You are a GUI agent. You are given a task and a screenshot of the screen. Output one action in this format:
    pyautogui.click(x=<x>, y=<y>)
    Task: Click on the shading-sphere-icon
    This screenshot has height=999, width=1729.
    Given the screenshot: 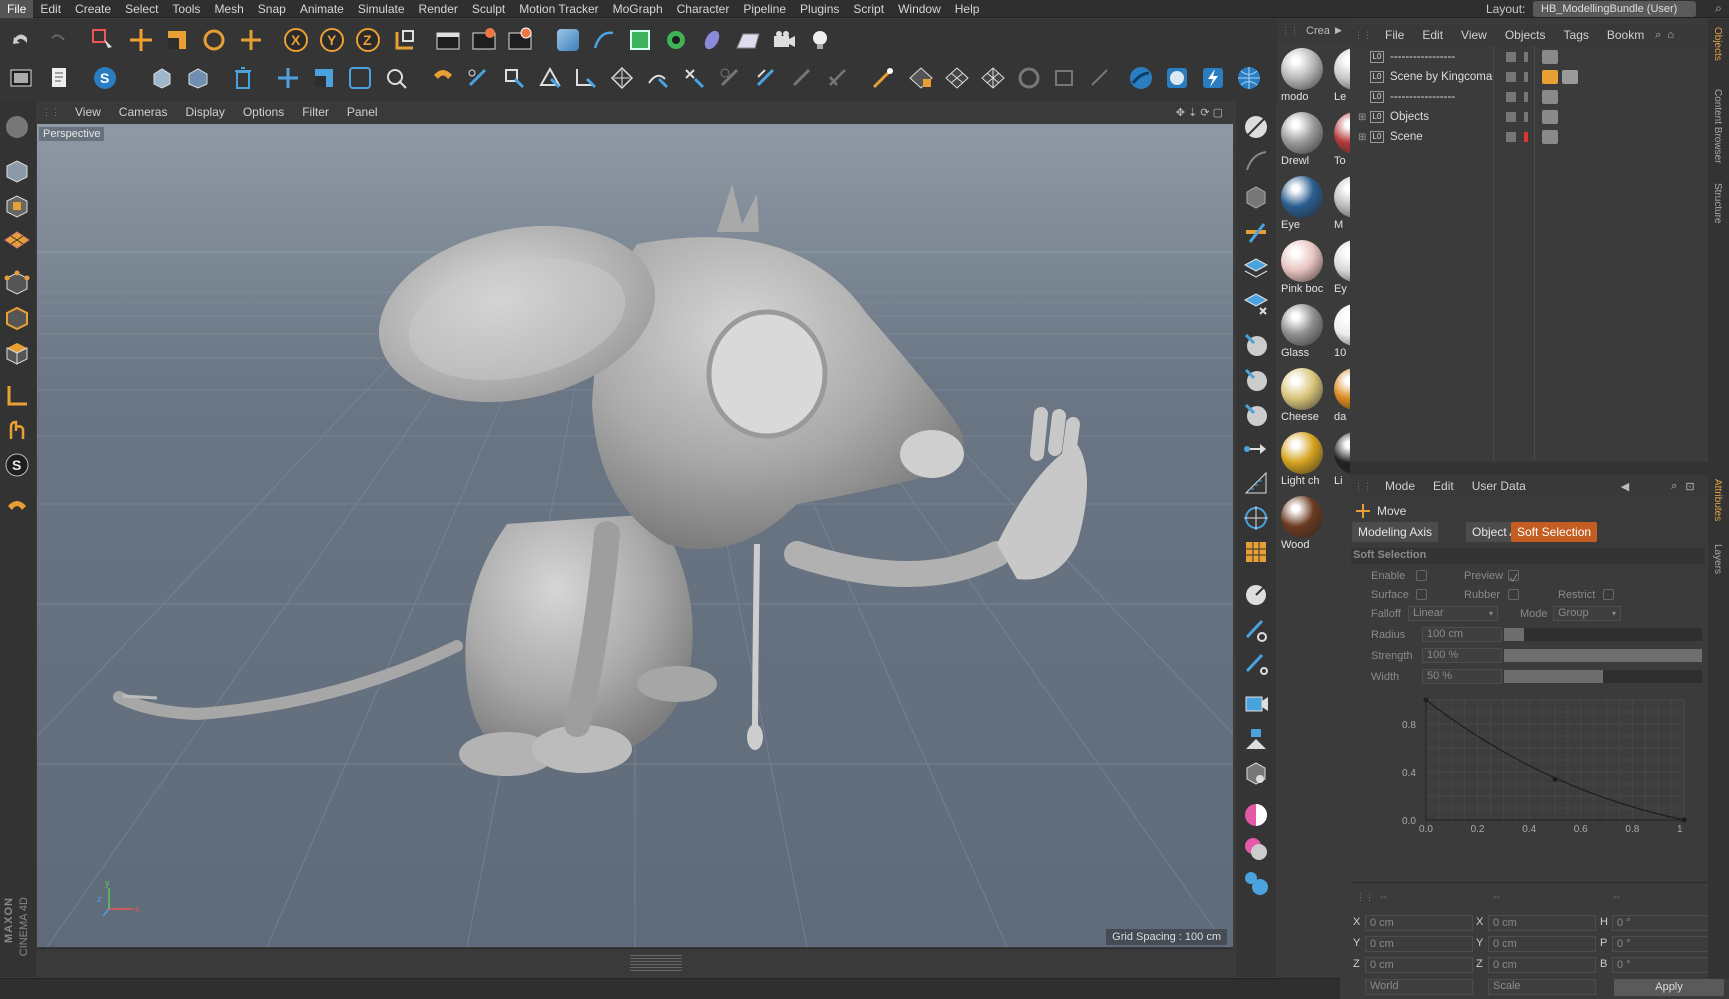 What is the action you would take?
    pyautogui.click(x=1141, y=78)
    